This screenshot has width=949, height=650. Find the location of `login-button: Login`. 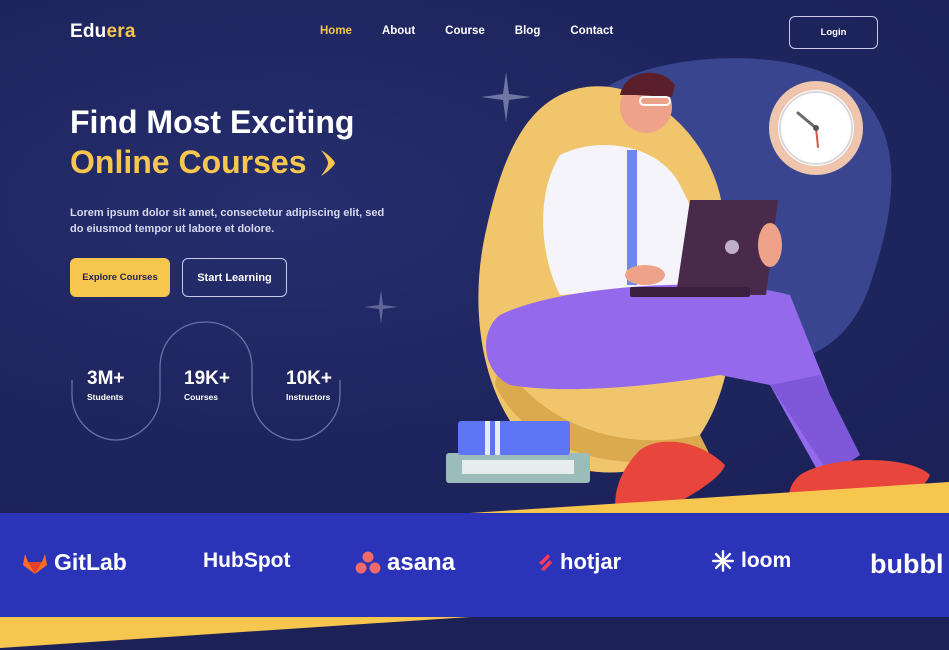

login-button: Login is located at coordinates (833, 32).